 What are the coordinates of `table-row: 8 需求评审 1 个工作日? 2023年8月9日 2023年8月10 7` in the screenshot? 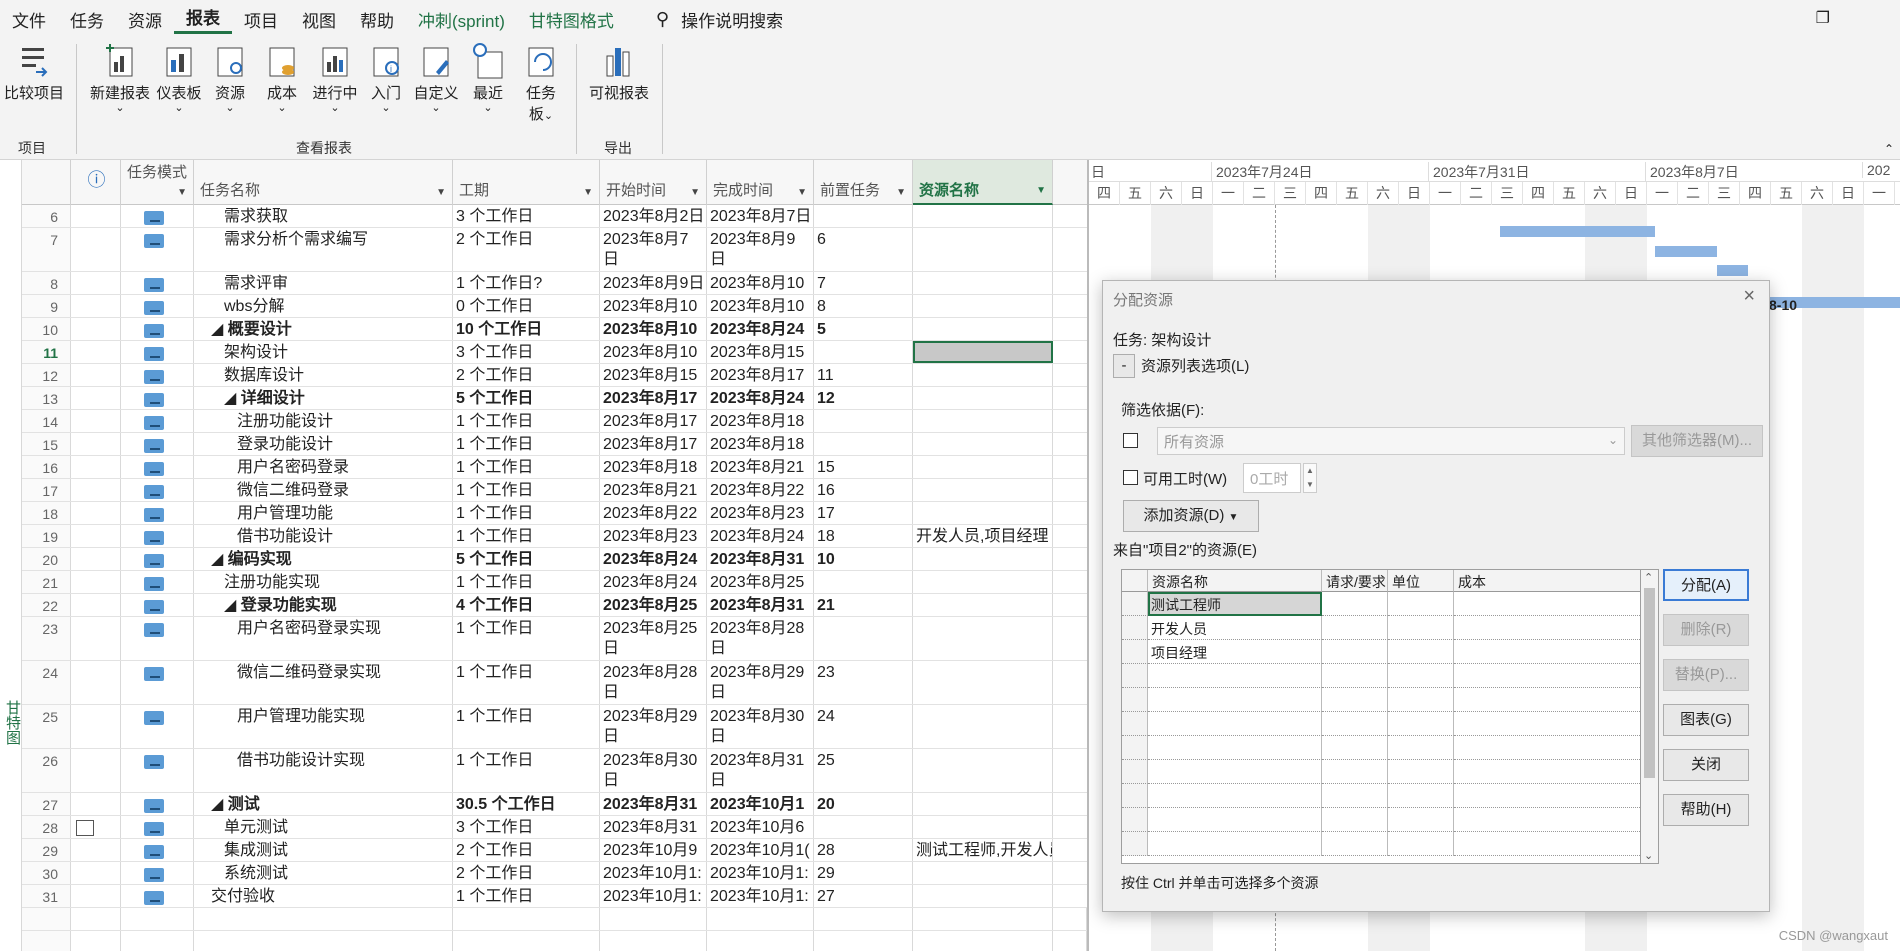 It's located at (554, 283).